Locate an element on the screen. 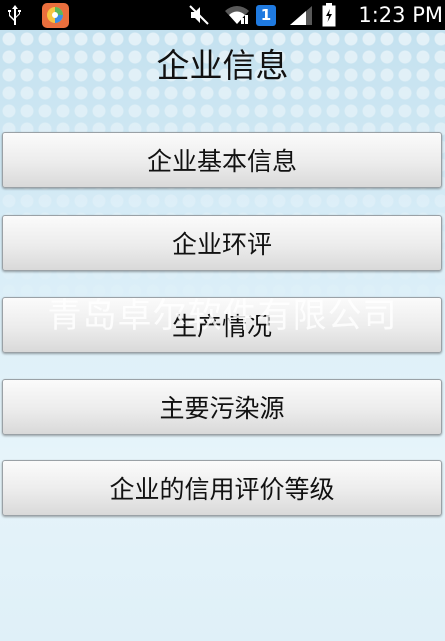  environmental-assessment-label: 企业环评 is located at coordinates (221, 244).